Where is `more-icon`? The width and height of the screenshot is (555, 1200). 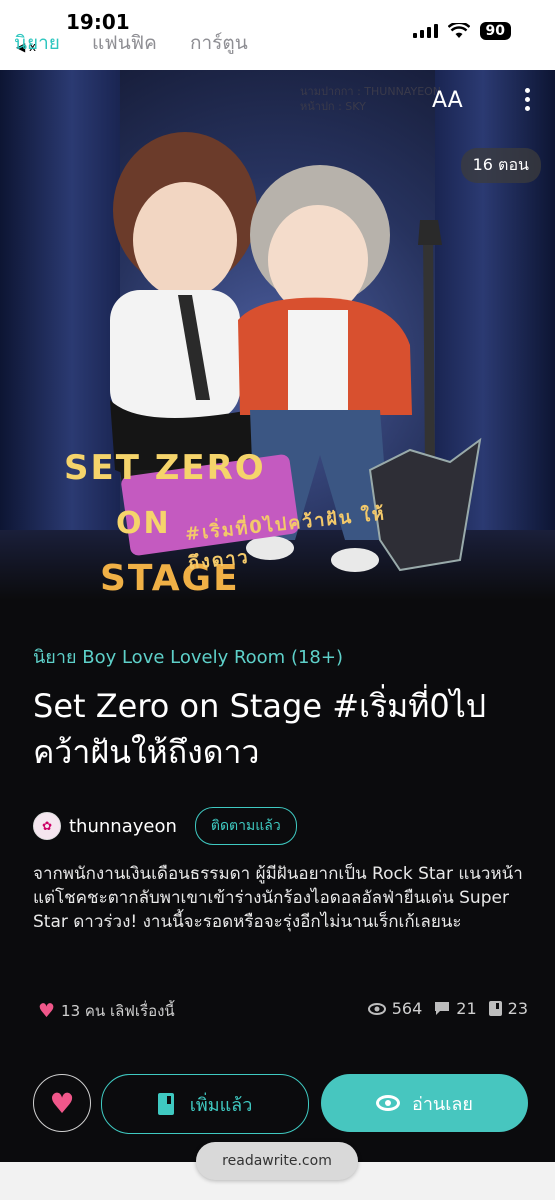
more-icon is located at coordinates (527, 101).